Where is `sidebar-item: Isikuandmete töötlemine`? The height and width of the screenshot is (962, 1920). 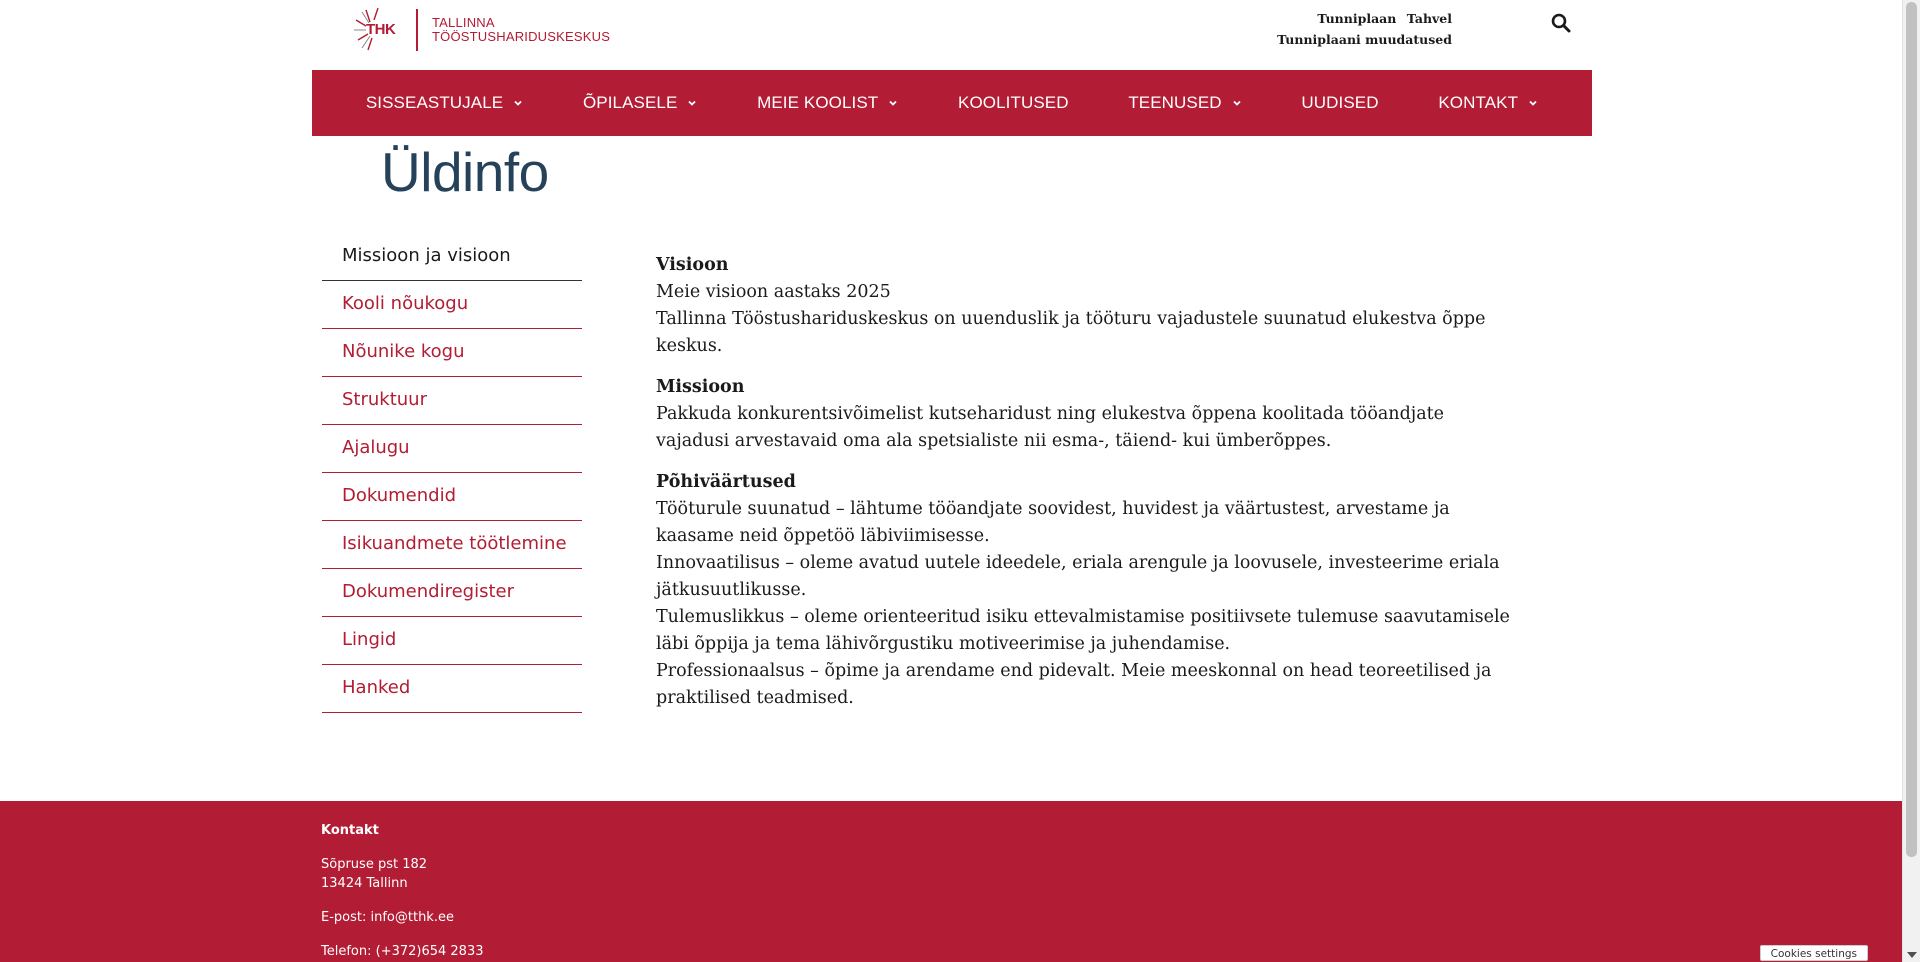
sidebar-item: Isikuandmete töötlemine is located at coordinates (452, 545).